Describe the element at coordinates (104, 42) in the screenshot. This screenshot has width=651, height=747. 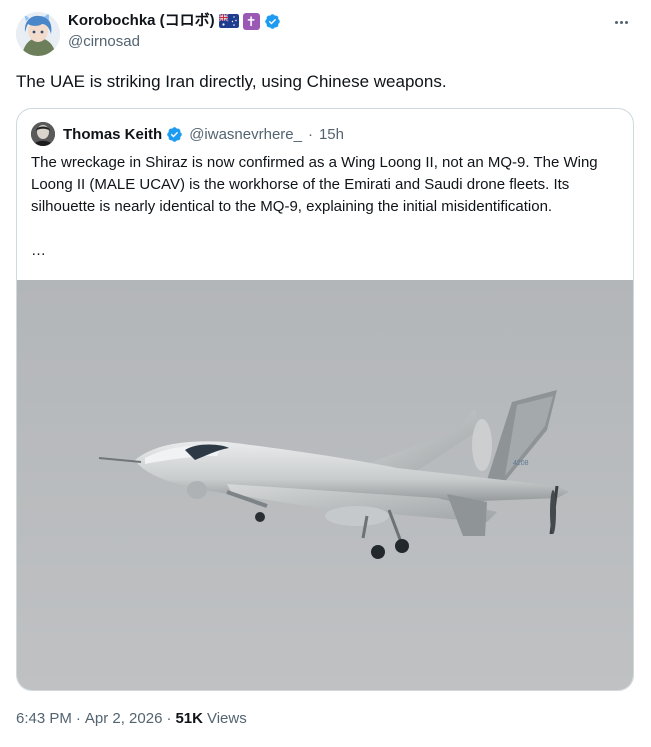
I see `author-handle: @cirnosad` at that location.